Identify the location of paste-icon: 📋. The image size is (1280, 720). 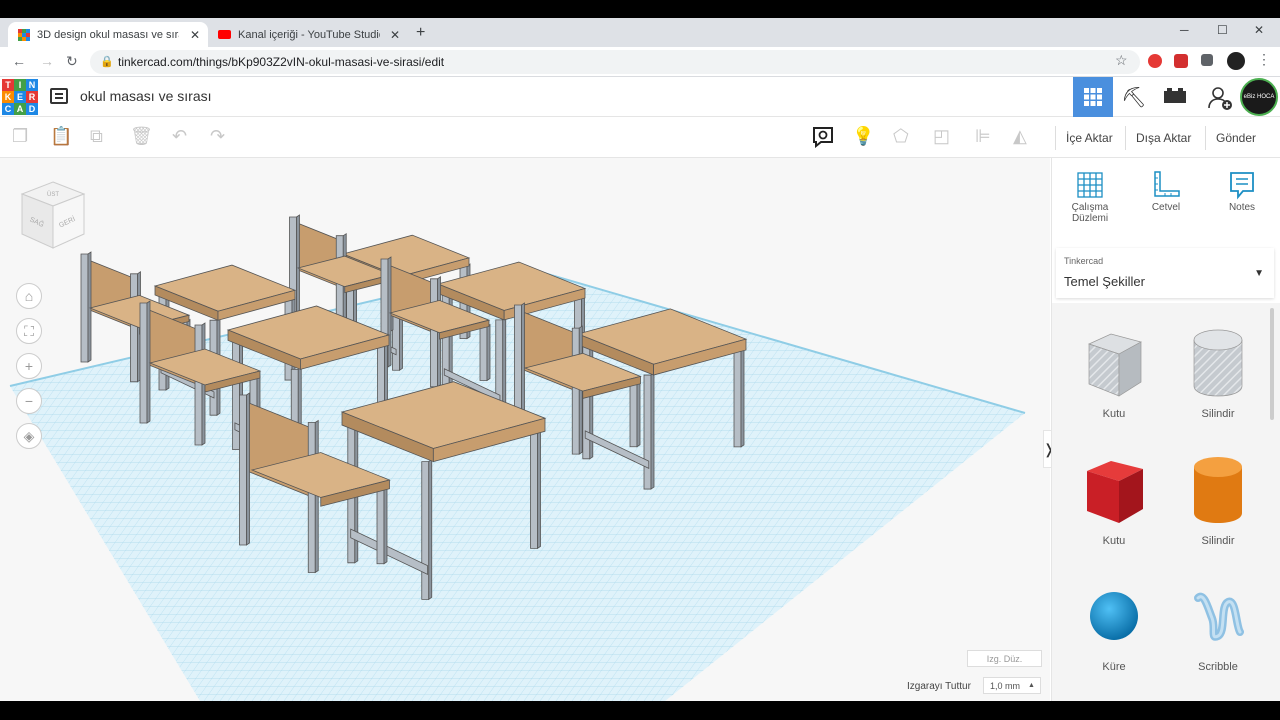
(61, 136).